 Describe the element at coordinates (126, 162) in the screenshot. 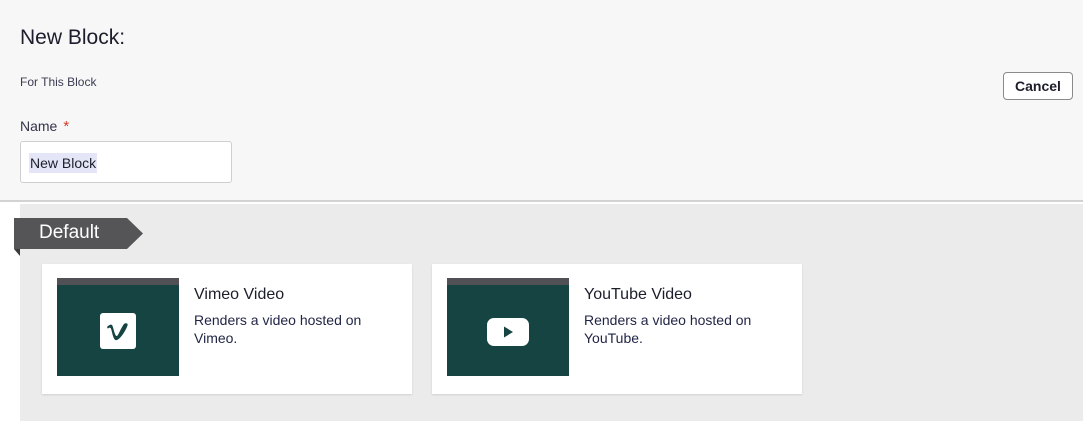

I see `name-input: New Block` at that location.